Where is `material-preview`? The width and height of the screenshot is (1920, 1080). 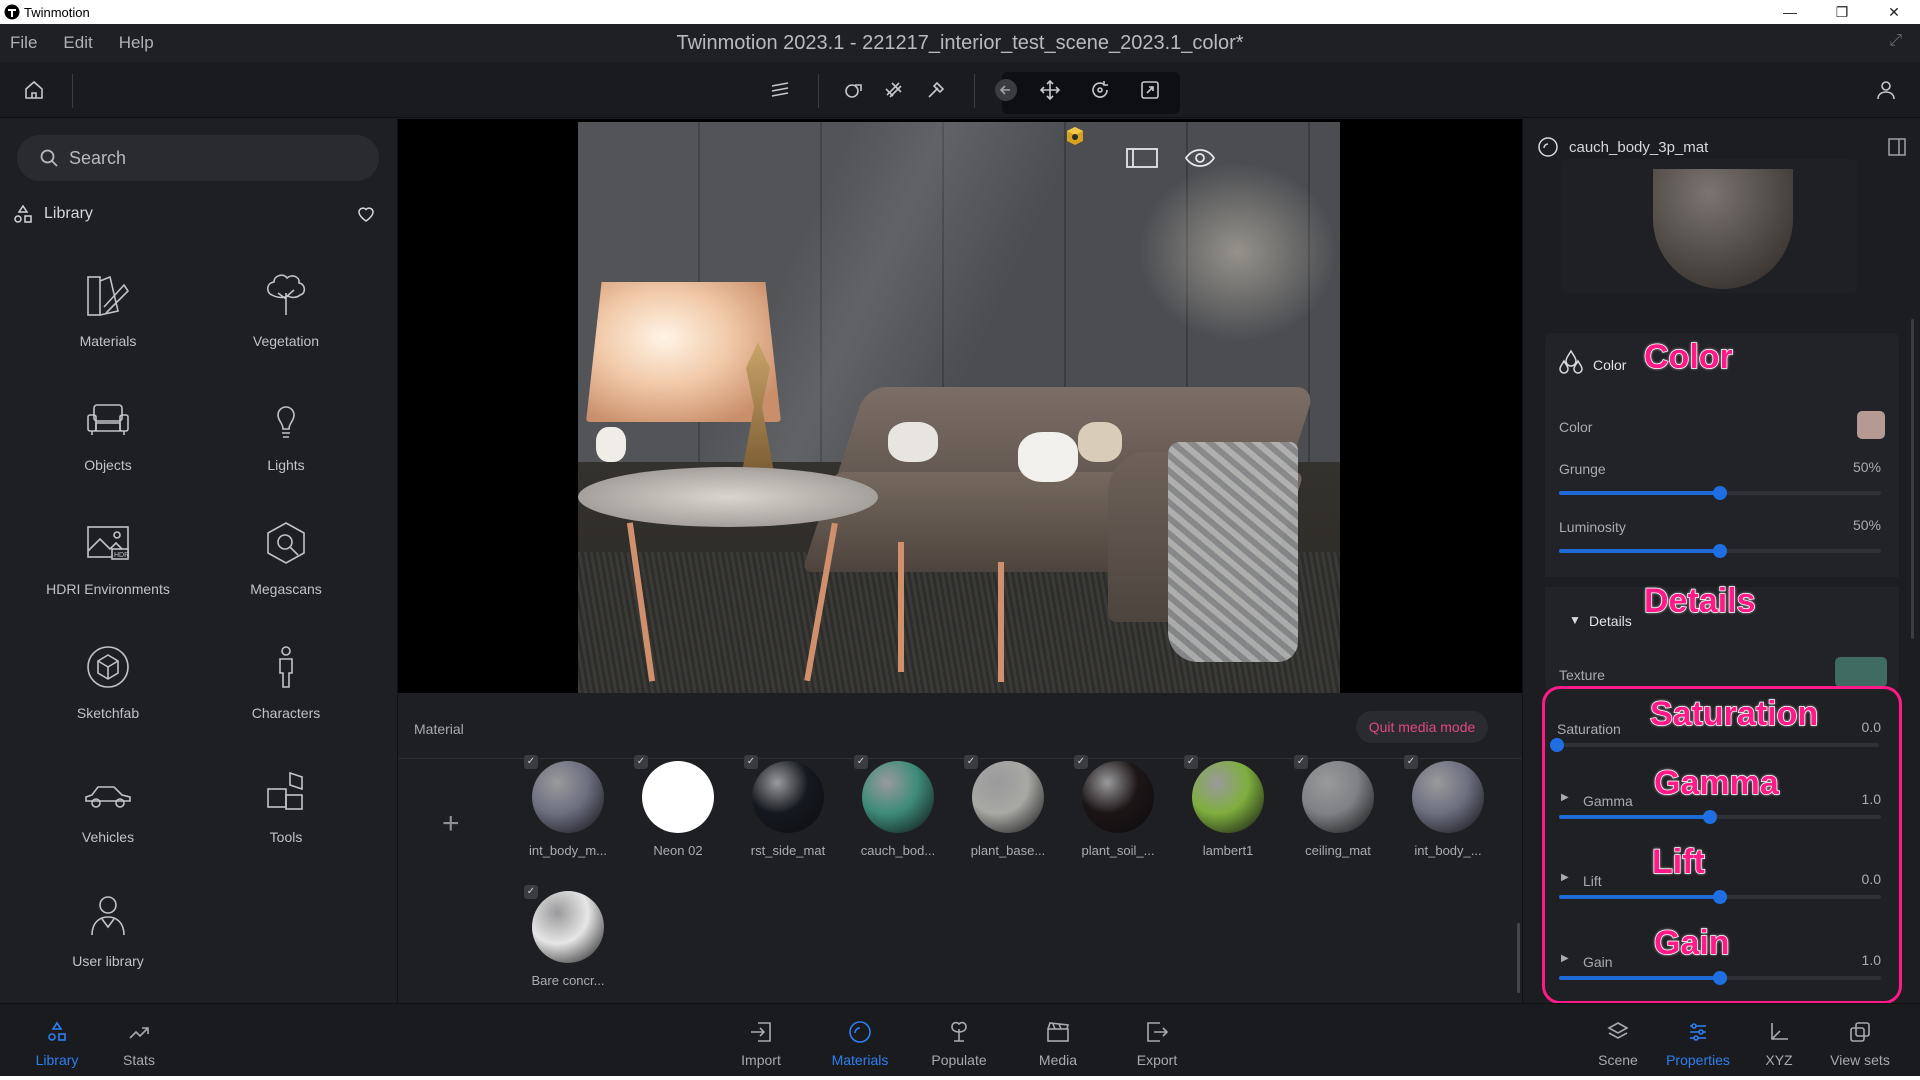 material-preview is located at coordinates (1709, 226).